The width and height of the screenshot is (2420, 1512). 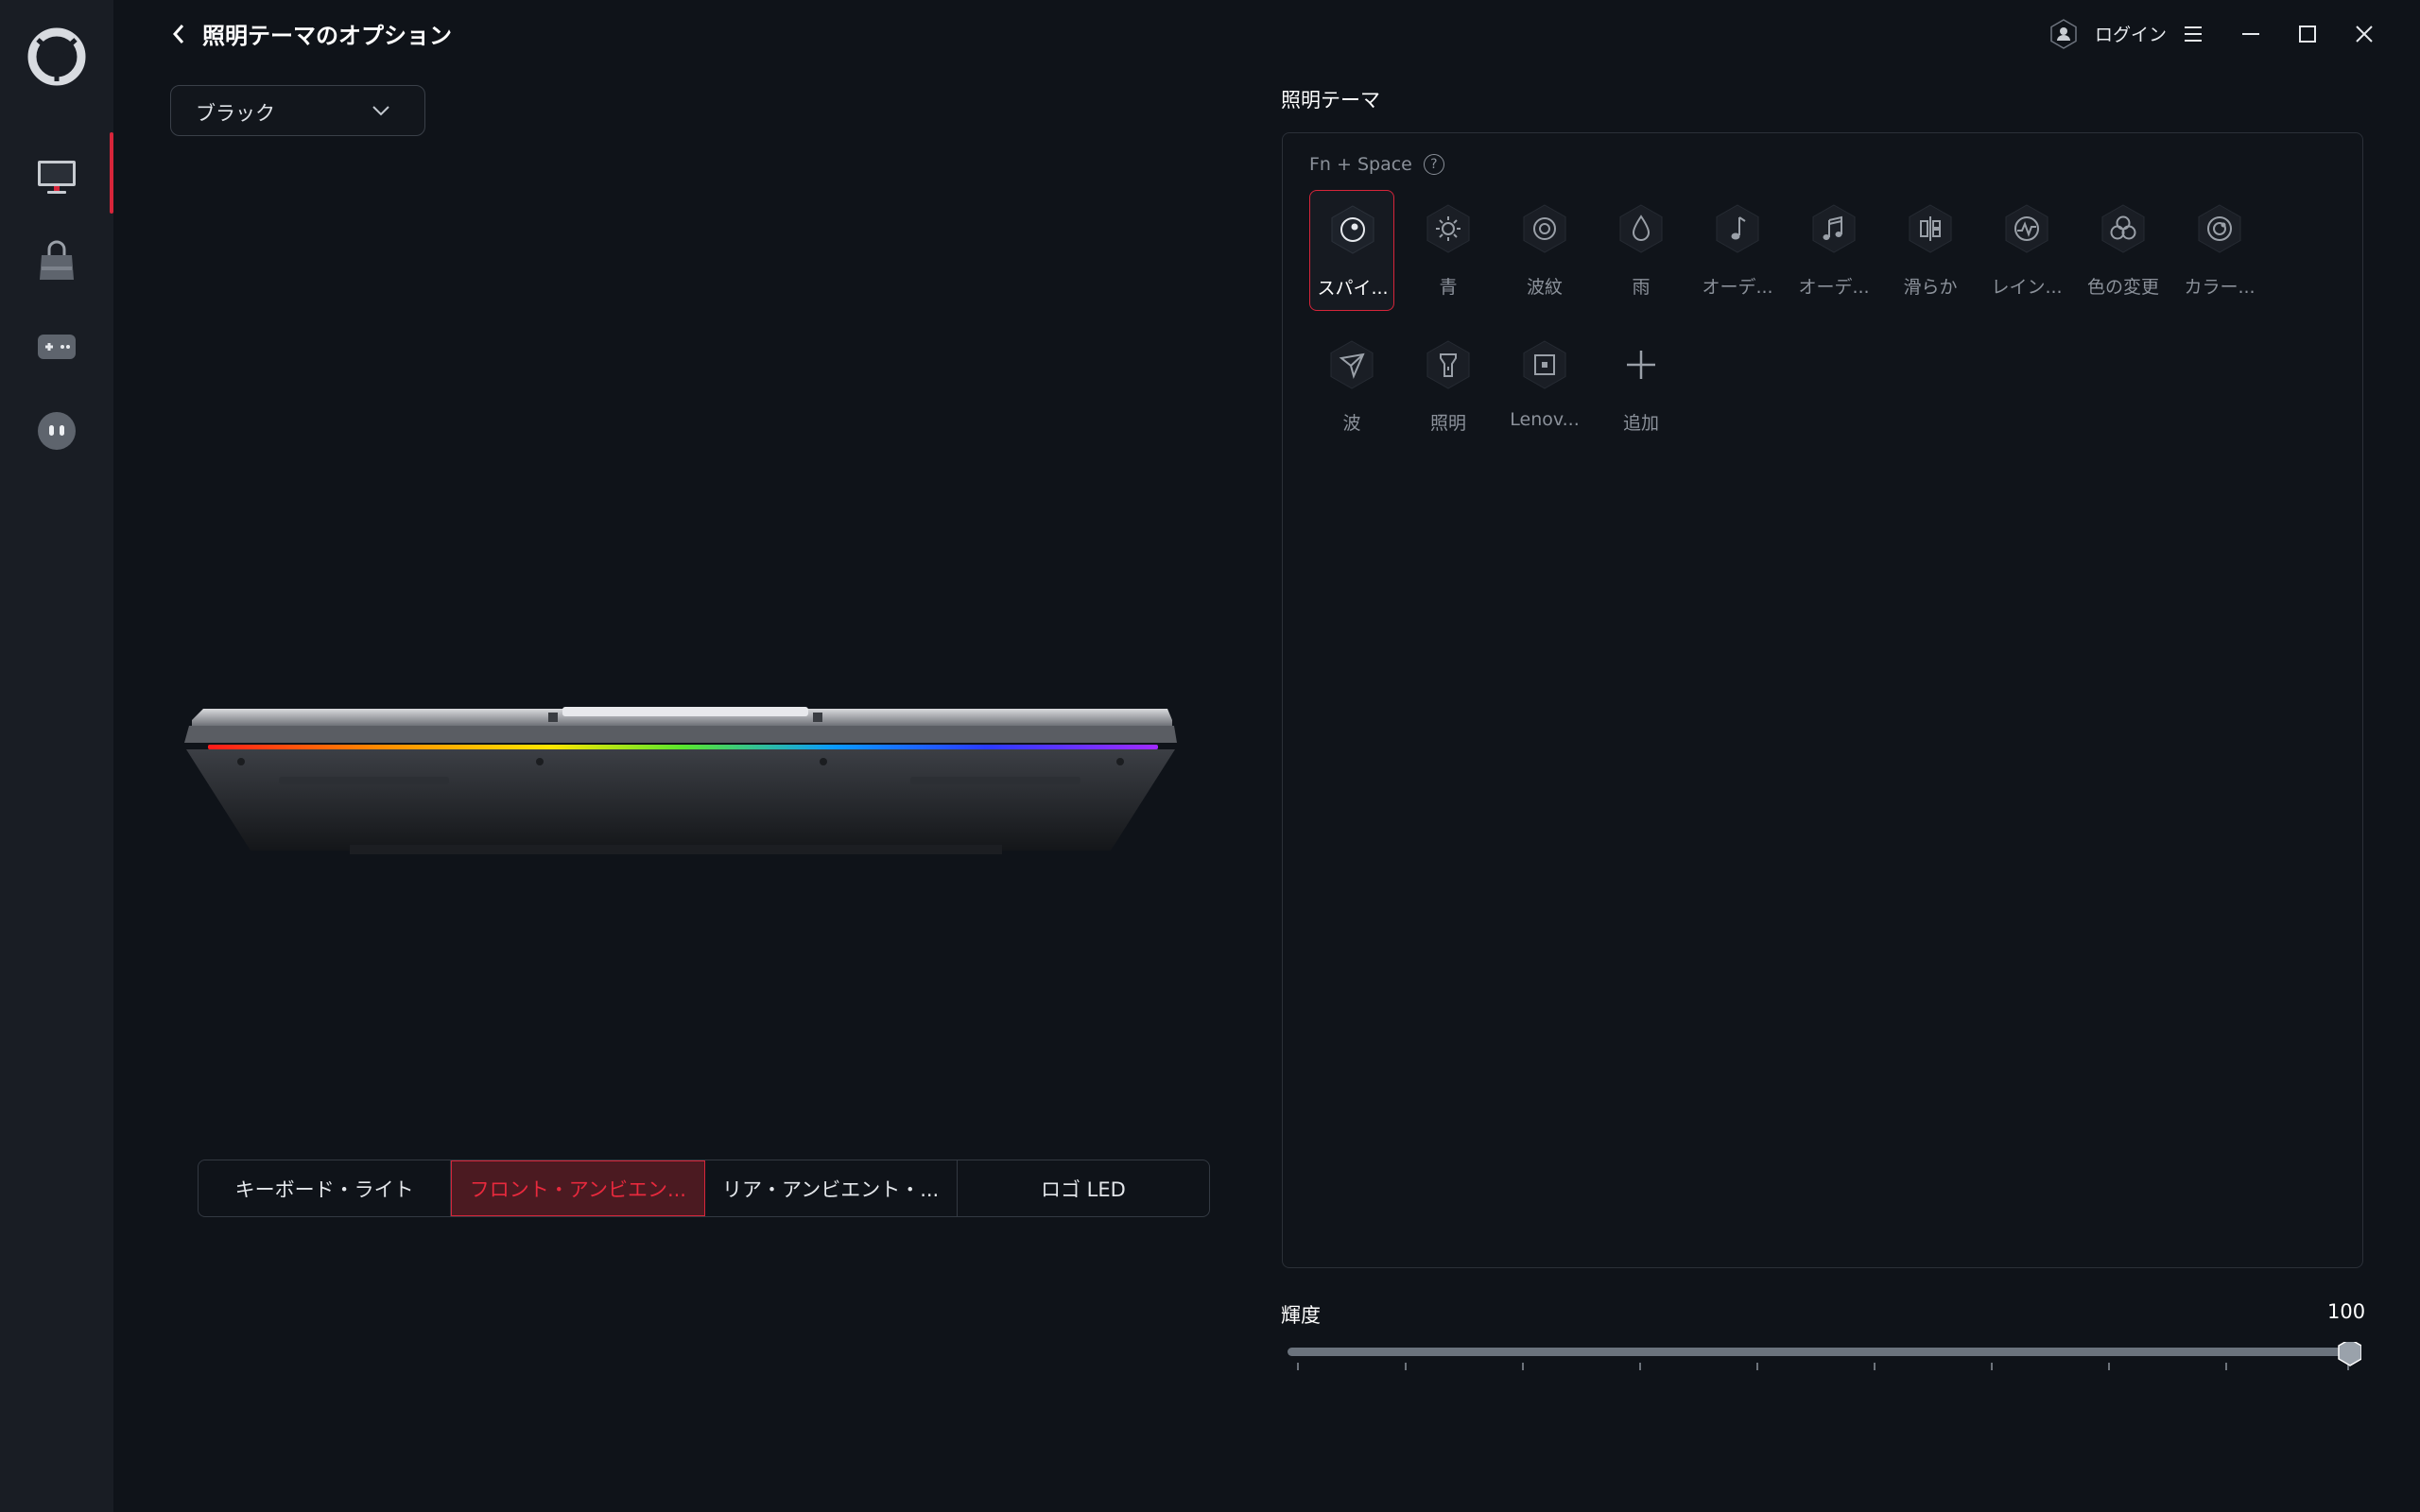 I want to click on sidebar-item-store, so click(x=56, y=260).